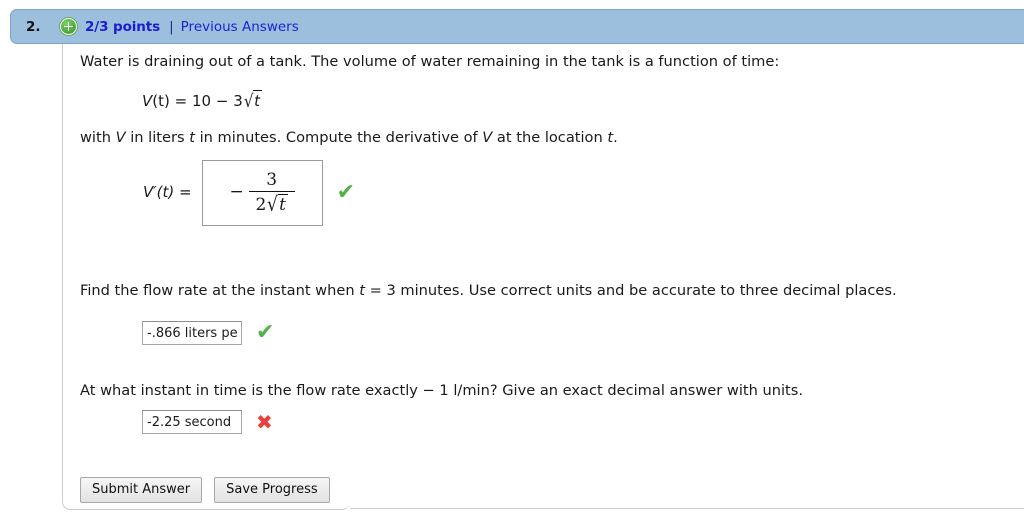  Describe the element at coordinates (261, 204) in the screenshot. I see `denominator-coefficient: 2` at that location.